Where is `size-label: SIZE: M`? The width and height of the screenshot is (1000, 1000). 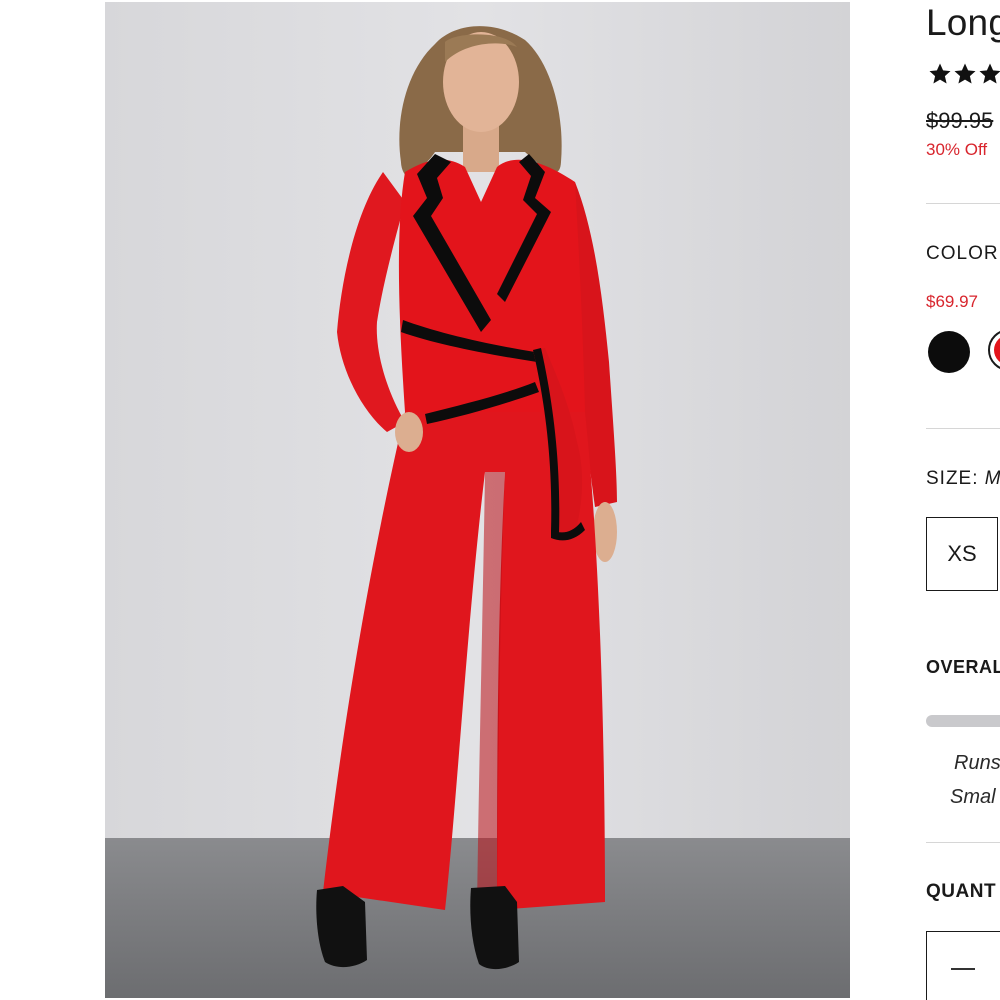 size-label: SIZE: M is located at coordinates (963, 479).